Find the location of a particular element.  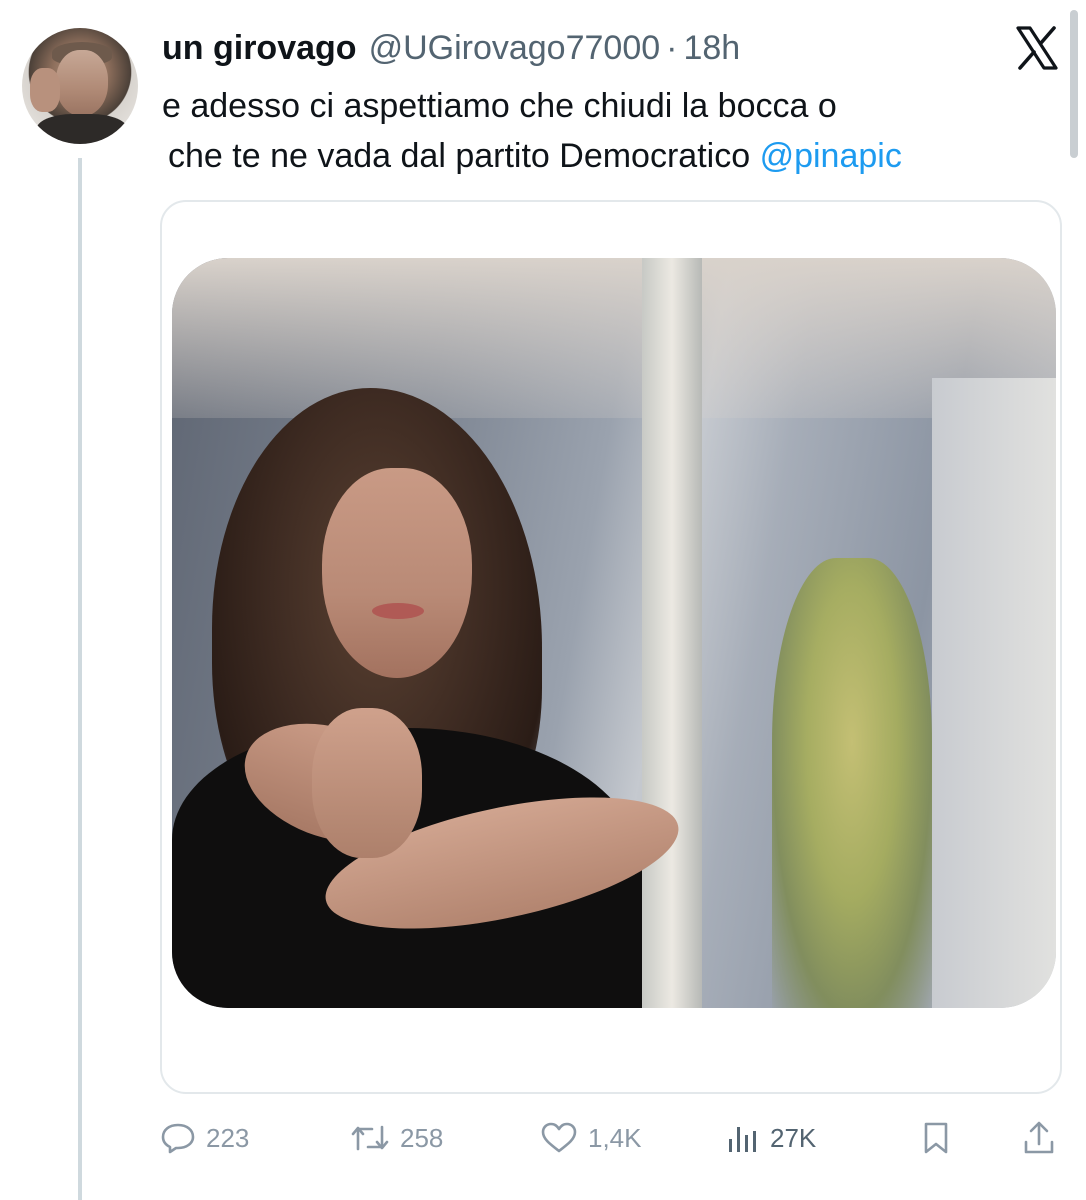

retweet-icon is located at coordinates (370, 1138).